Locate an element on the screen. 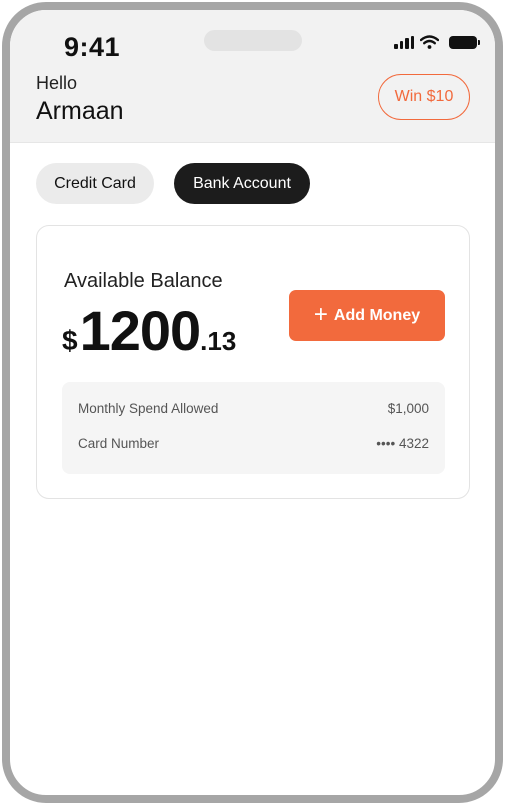 This screenshot has height=805, width=505. detail-label: Monthly Spend Allowed is located at coordinates (148, 408).